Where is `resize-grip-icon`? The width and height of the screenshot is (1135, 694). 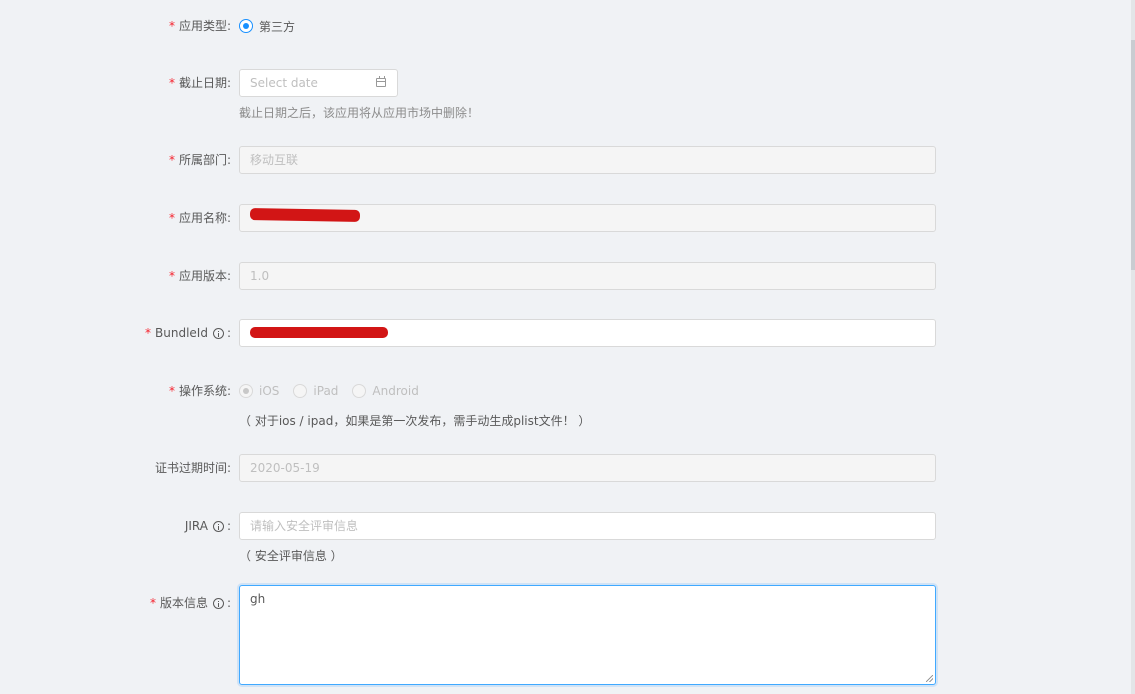 resize-grip-icon is located at coordinates (929, 678).